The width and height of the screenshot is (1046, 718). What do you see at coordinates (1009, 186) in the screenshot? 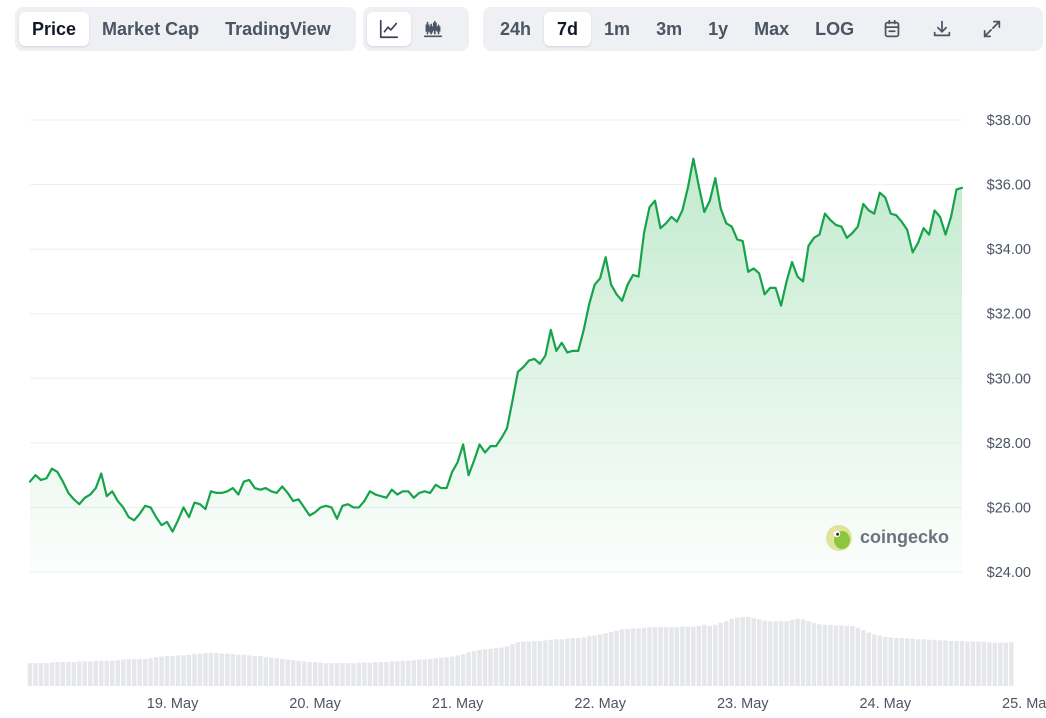
I see `y-tick-label: $36.00` at bounding box center [1009, 186].